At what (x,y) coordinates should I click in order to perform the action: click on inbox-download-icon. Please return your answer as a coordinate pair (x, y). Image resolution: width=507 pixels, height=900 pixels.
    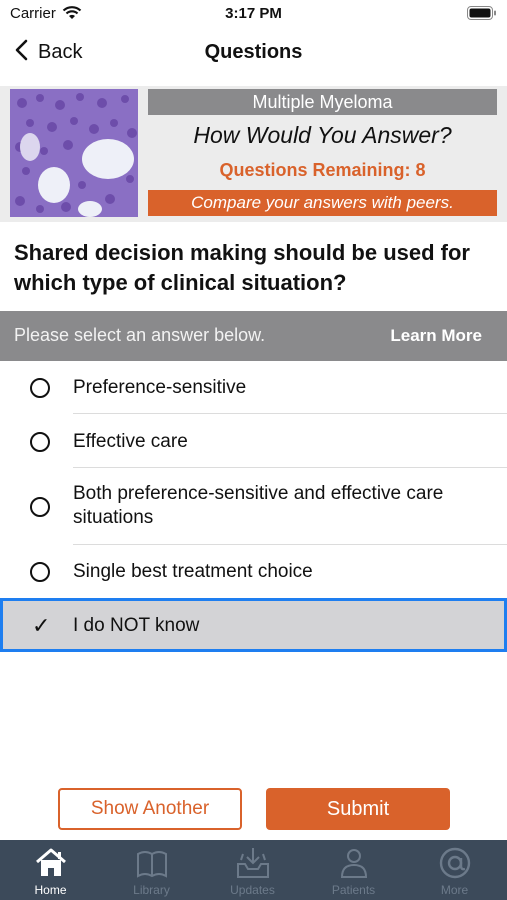
    Looking at the image, I should click on (253, 863).